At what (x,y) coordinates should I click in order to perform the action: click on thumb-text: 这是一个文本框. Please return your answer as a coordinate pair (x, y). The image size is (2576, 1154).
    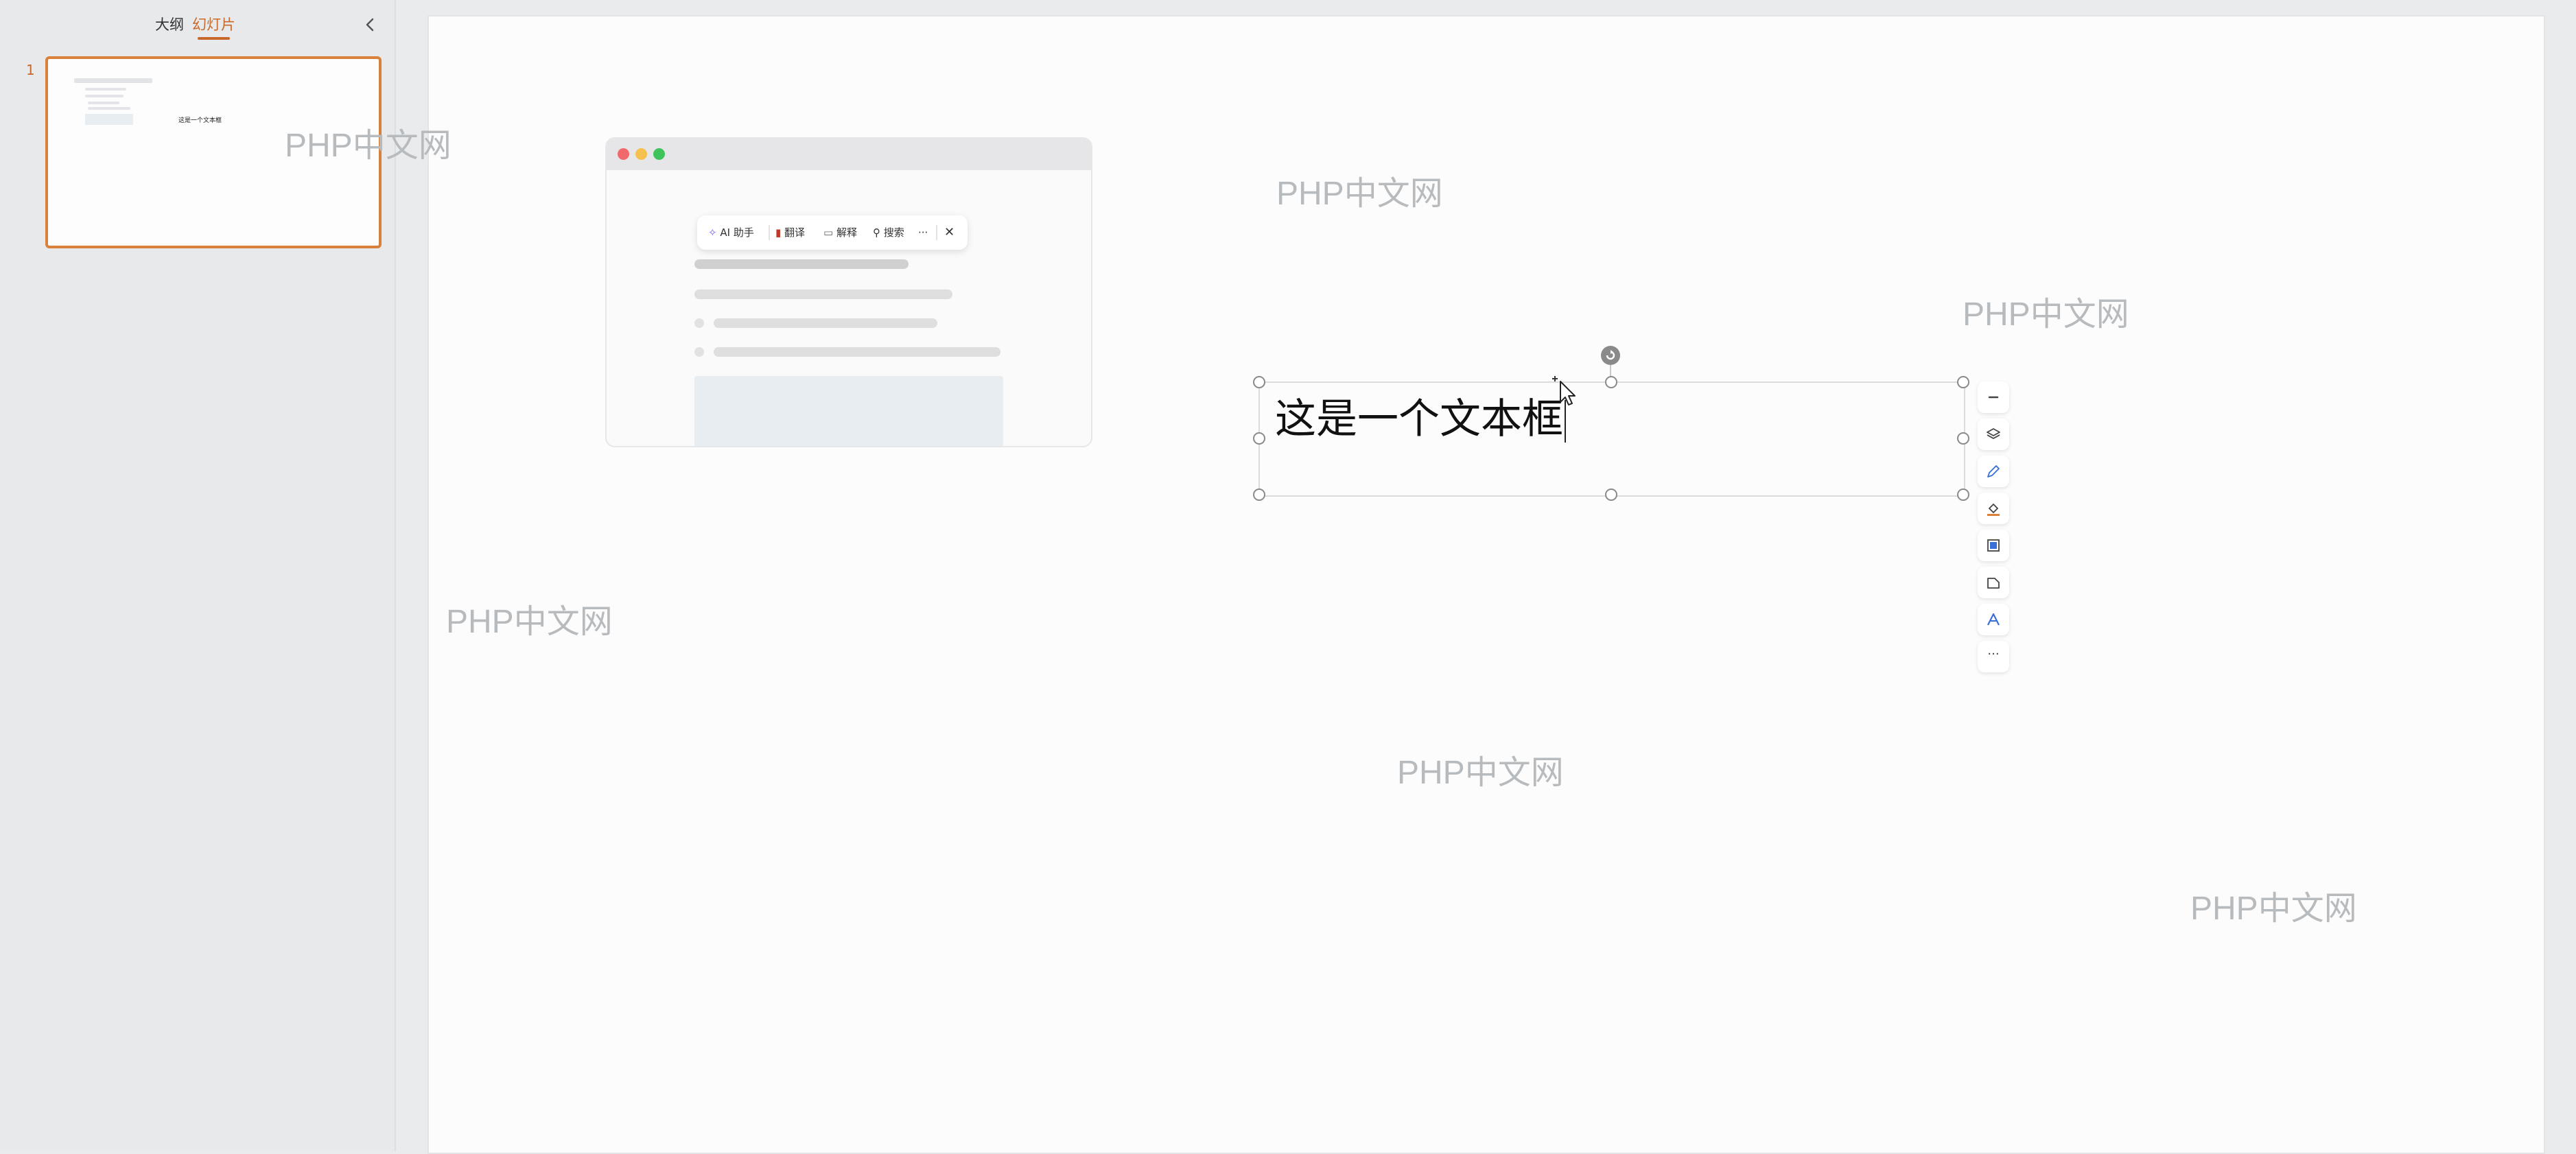
    Looking at the image, I should click on (200, 120).